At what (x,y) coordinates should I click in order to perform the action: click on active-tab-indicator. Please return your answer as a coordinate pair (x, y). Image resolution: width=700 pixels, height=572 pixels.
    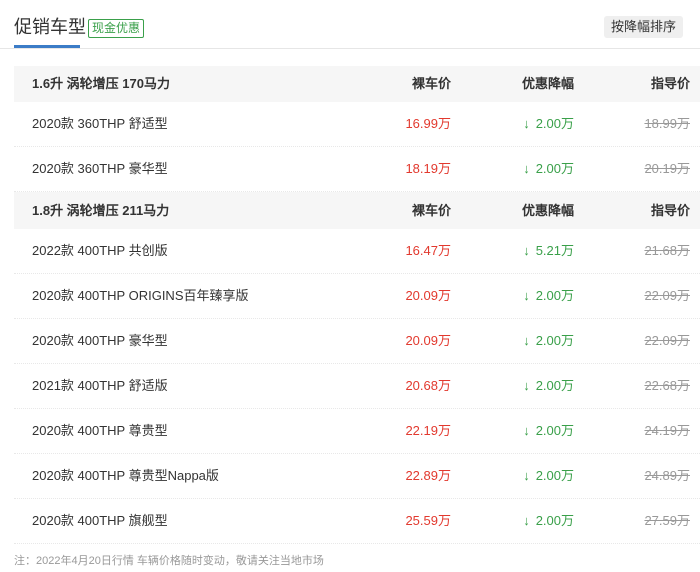
    Looking at the image, I should click on (47, 46).